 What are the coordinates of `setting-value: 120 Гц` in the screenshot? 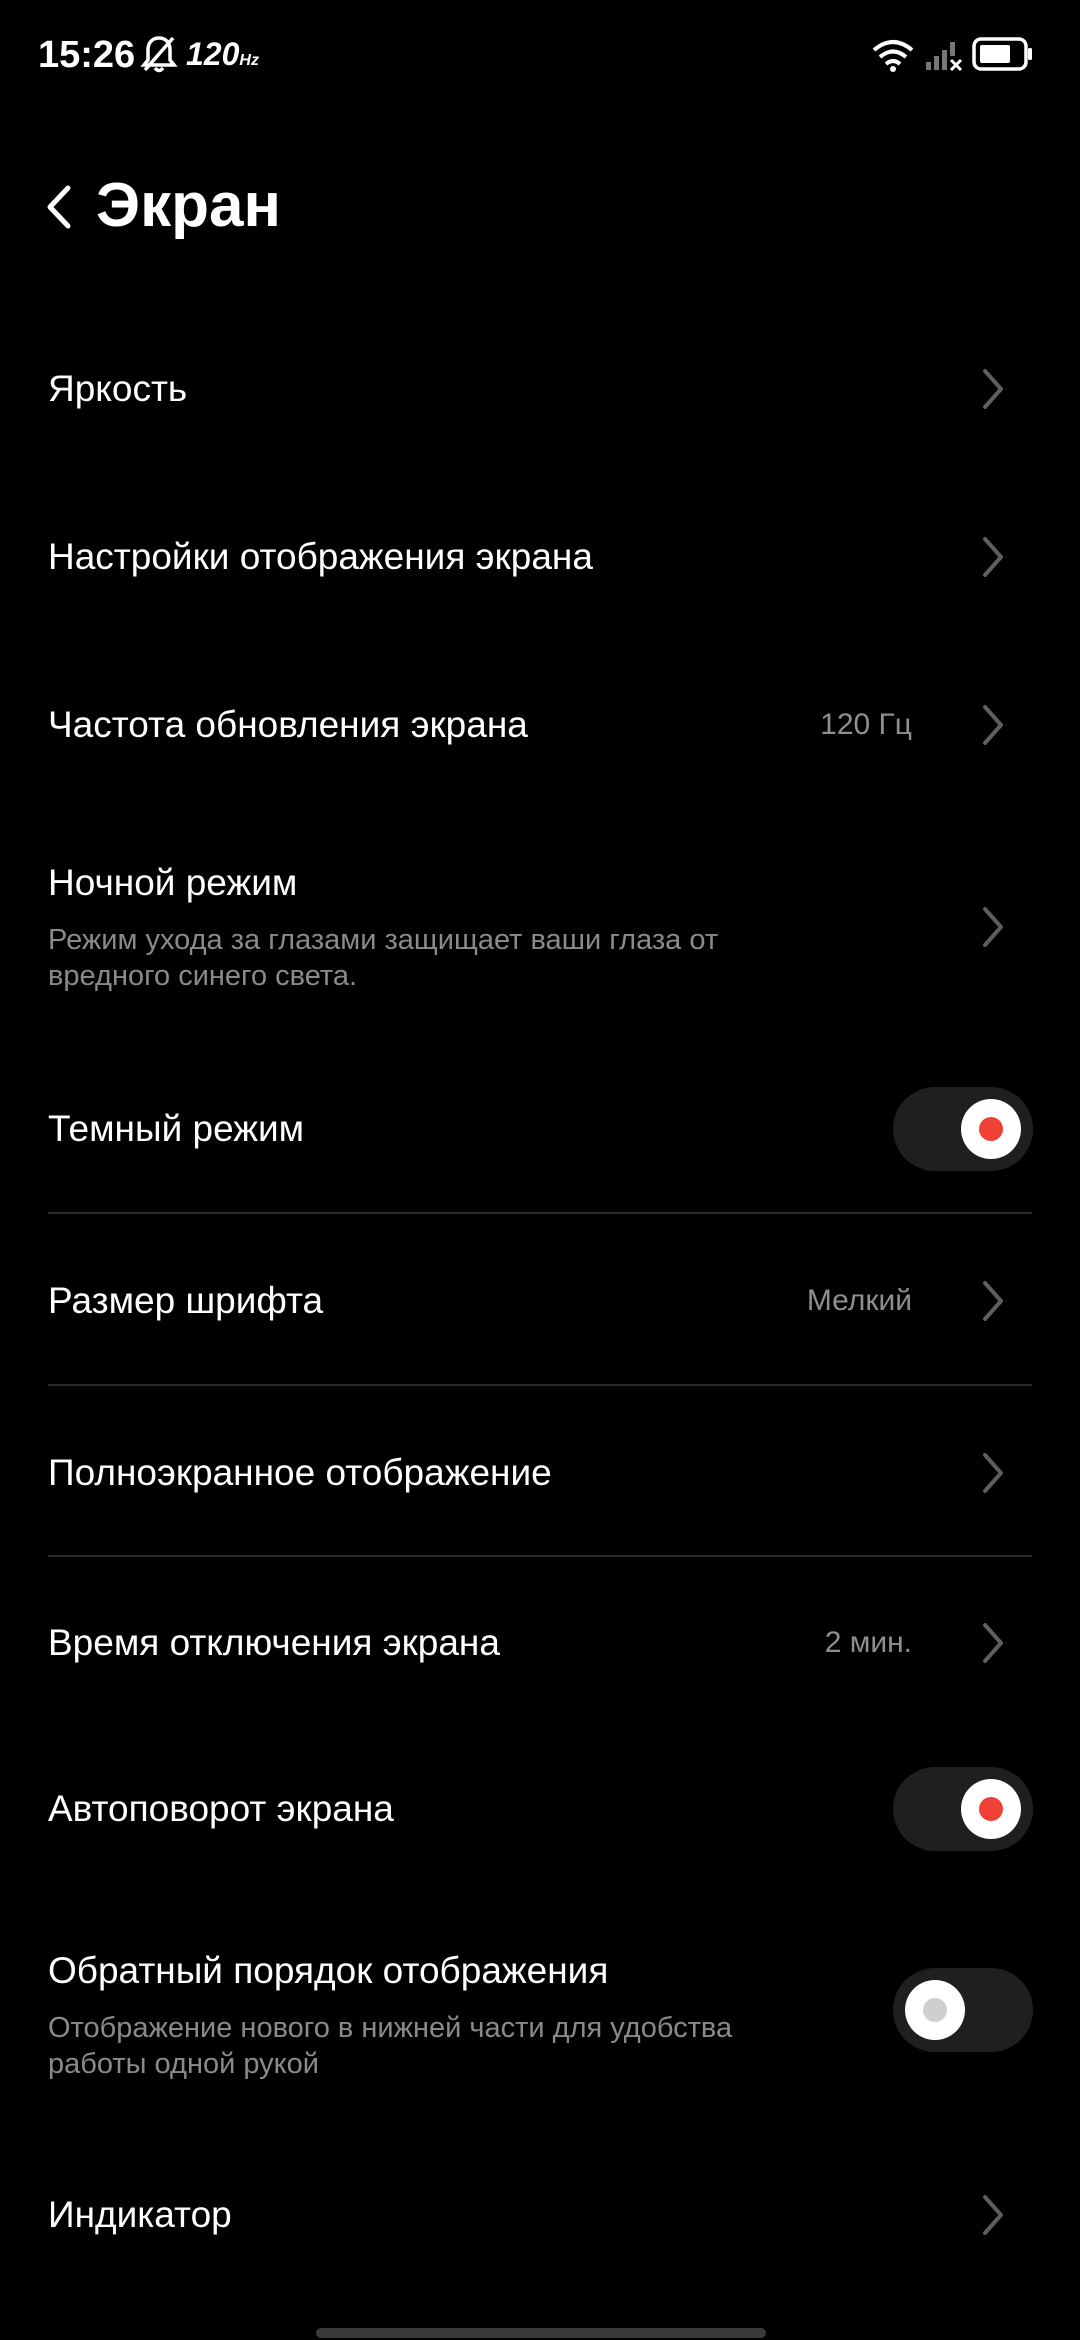 It's located at (866, 724).